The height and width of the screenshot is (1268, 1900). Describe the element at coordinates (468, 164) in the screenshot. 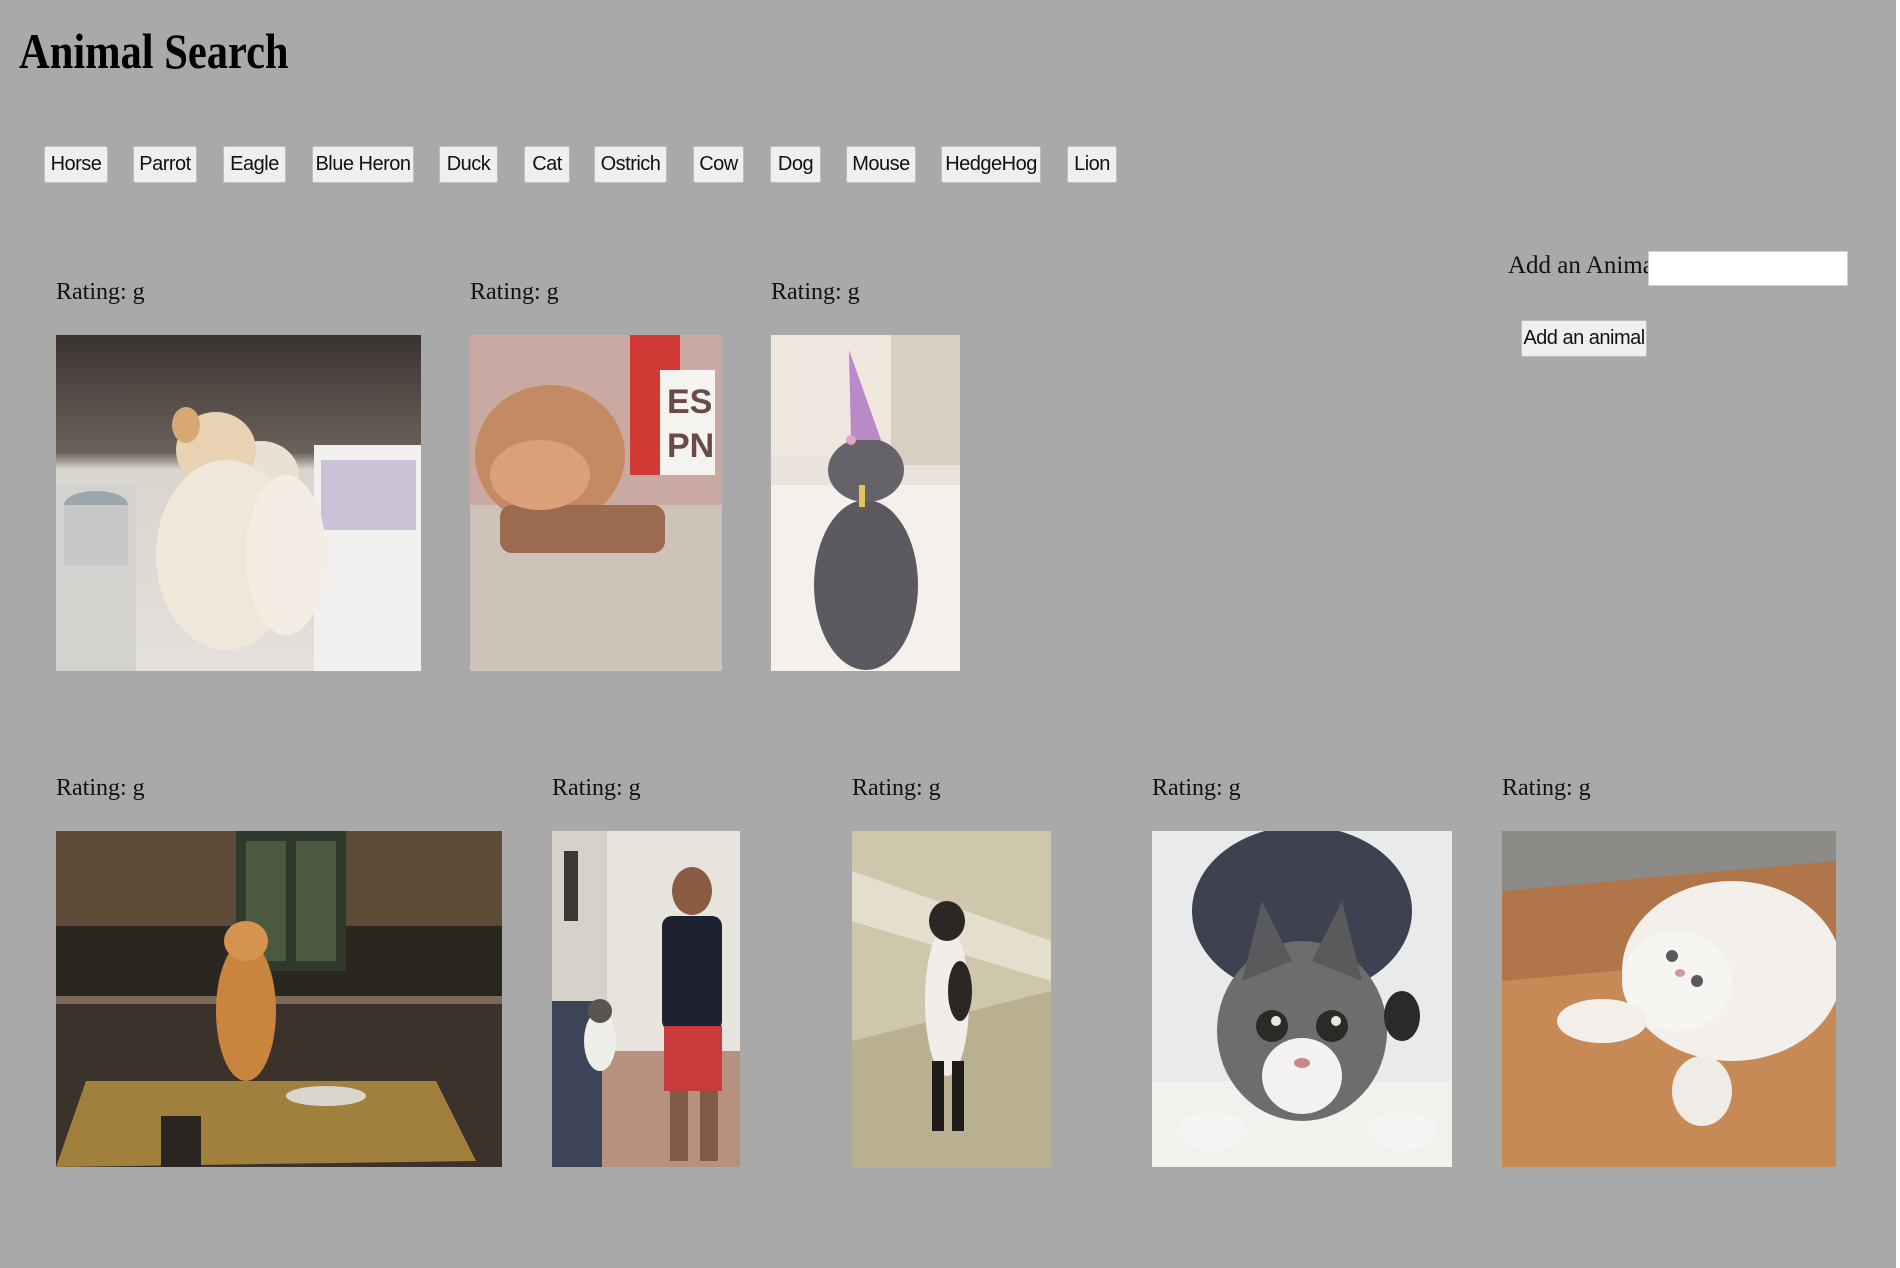

I see `animal-button-duck: Duck` at that location.